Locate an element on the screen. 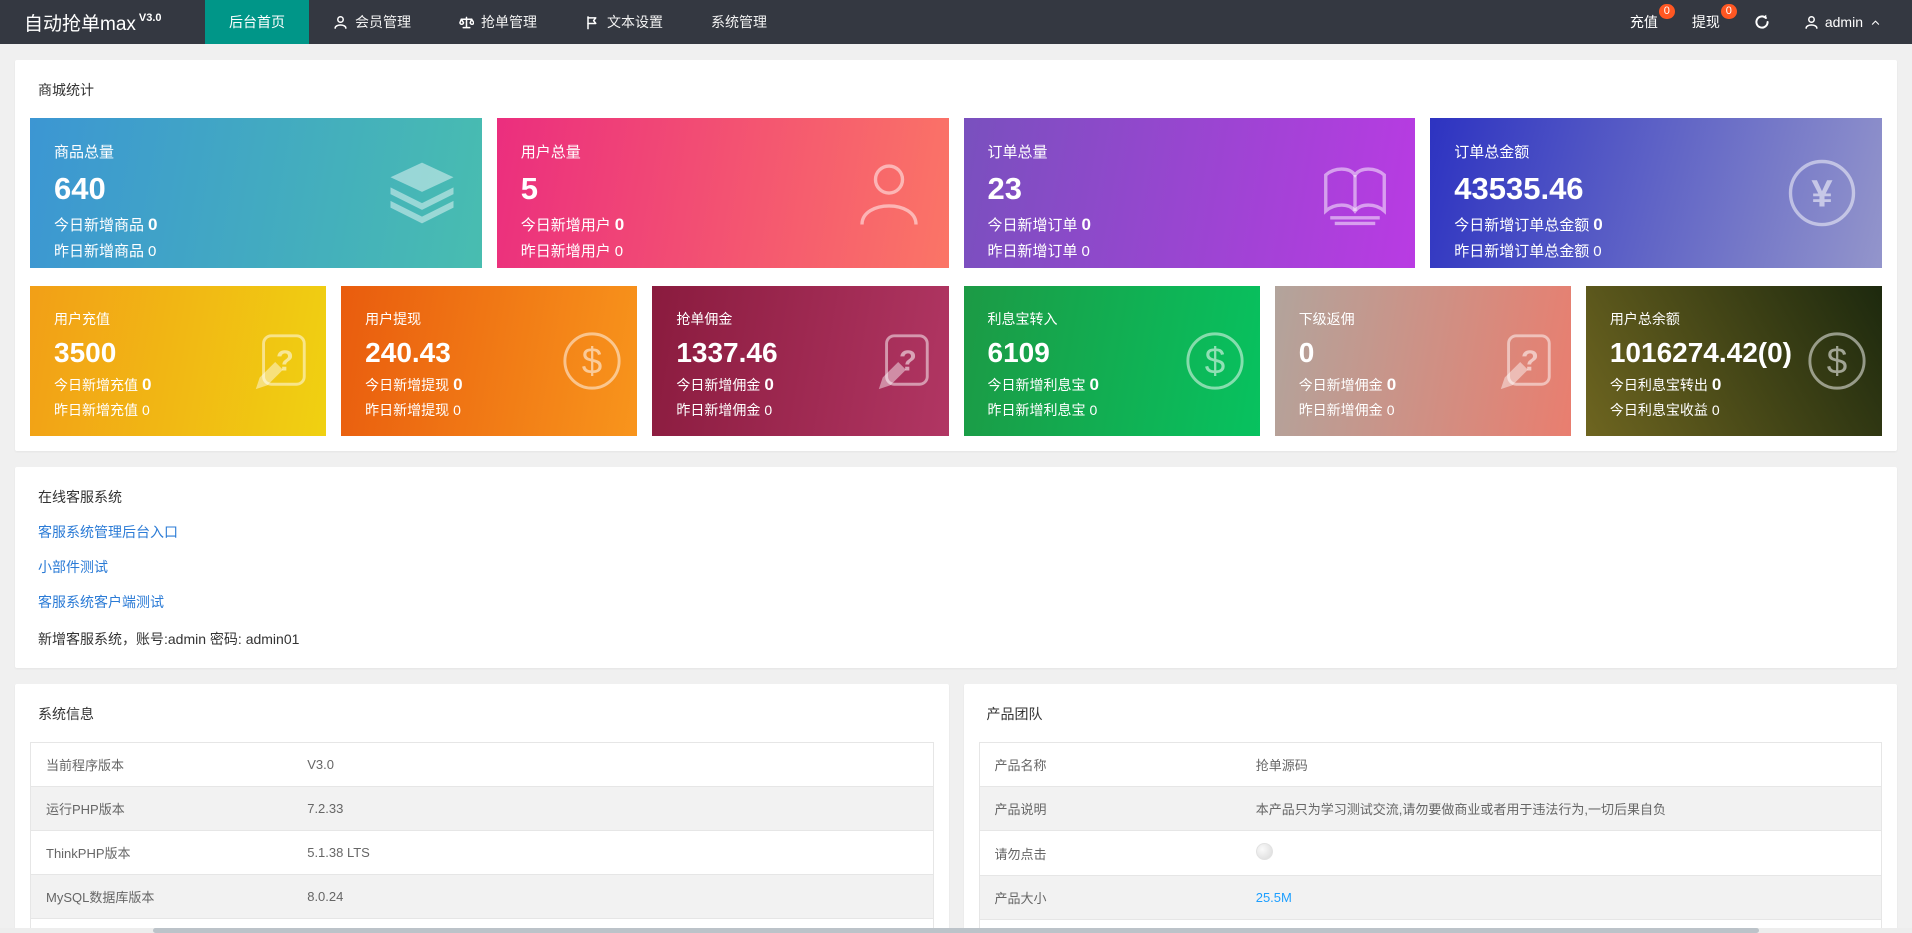 The height and width of the screenshot is (933, 1912). mall-stats-title: 商城统计 is located at coordinates (66, 90).